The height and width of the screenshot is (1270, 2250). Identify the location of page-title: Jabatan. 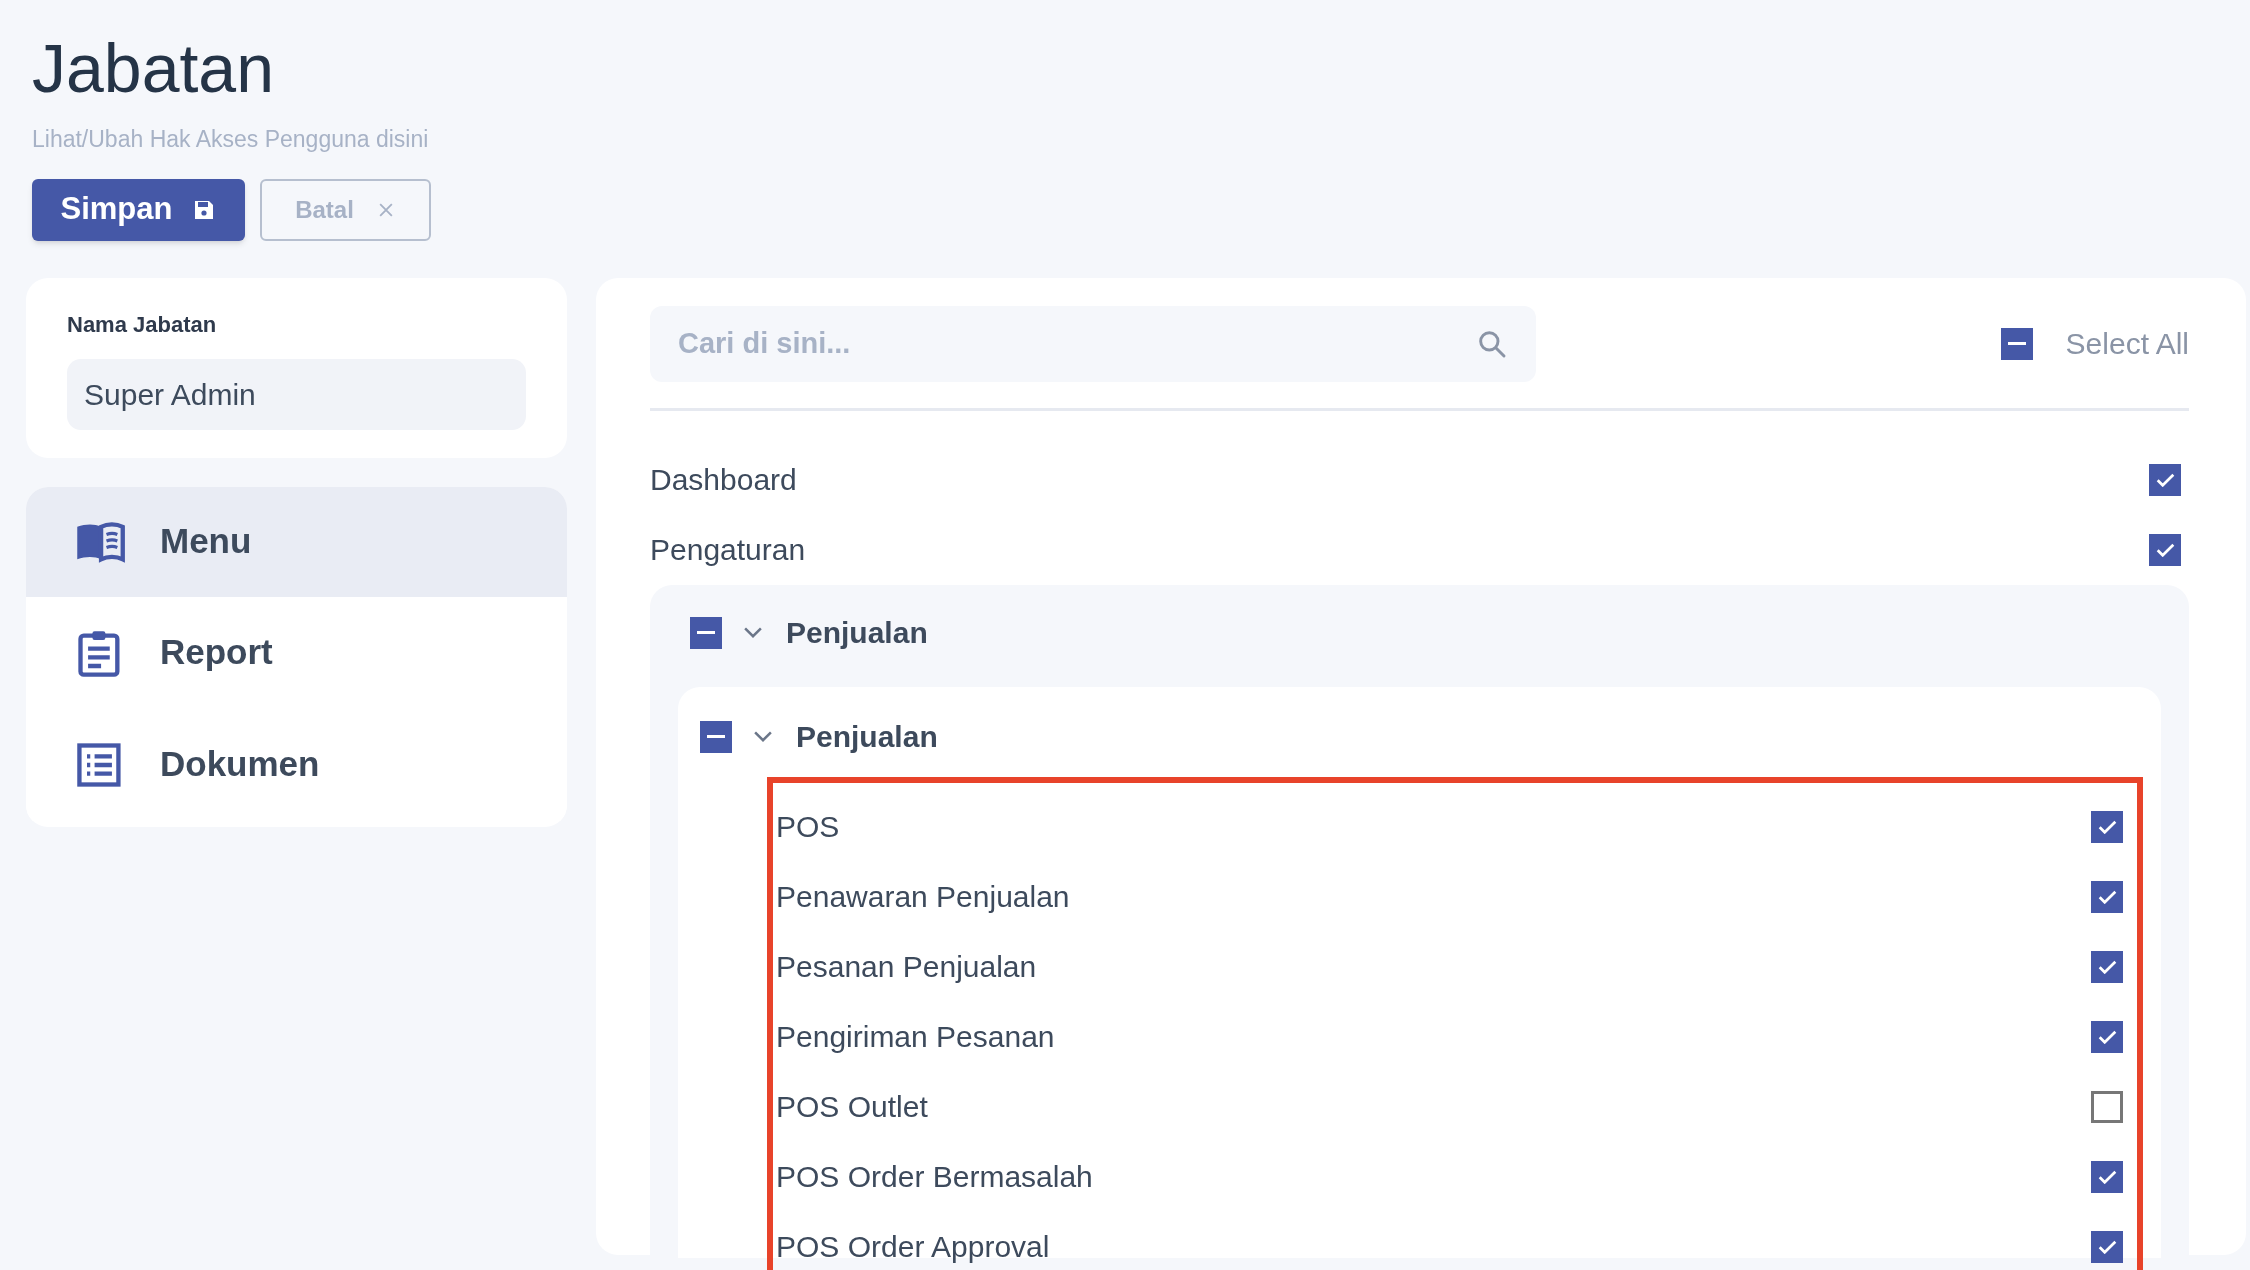
(153, 68).